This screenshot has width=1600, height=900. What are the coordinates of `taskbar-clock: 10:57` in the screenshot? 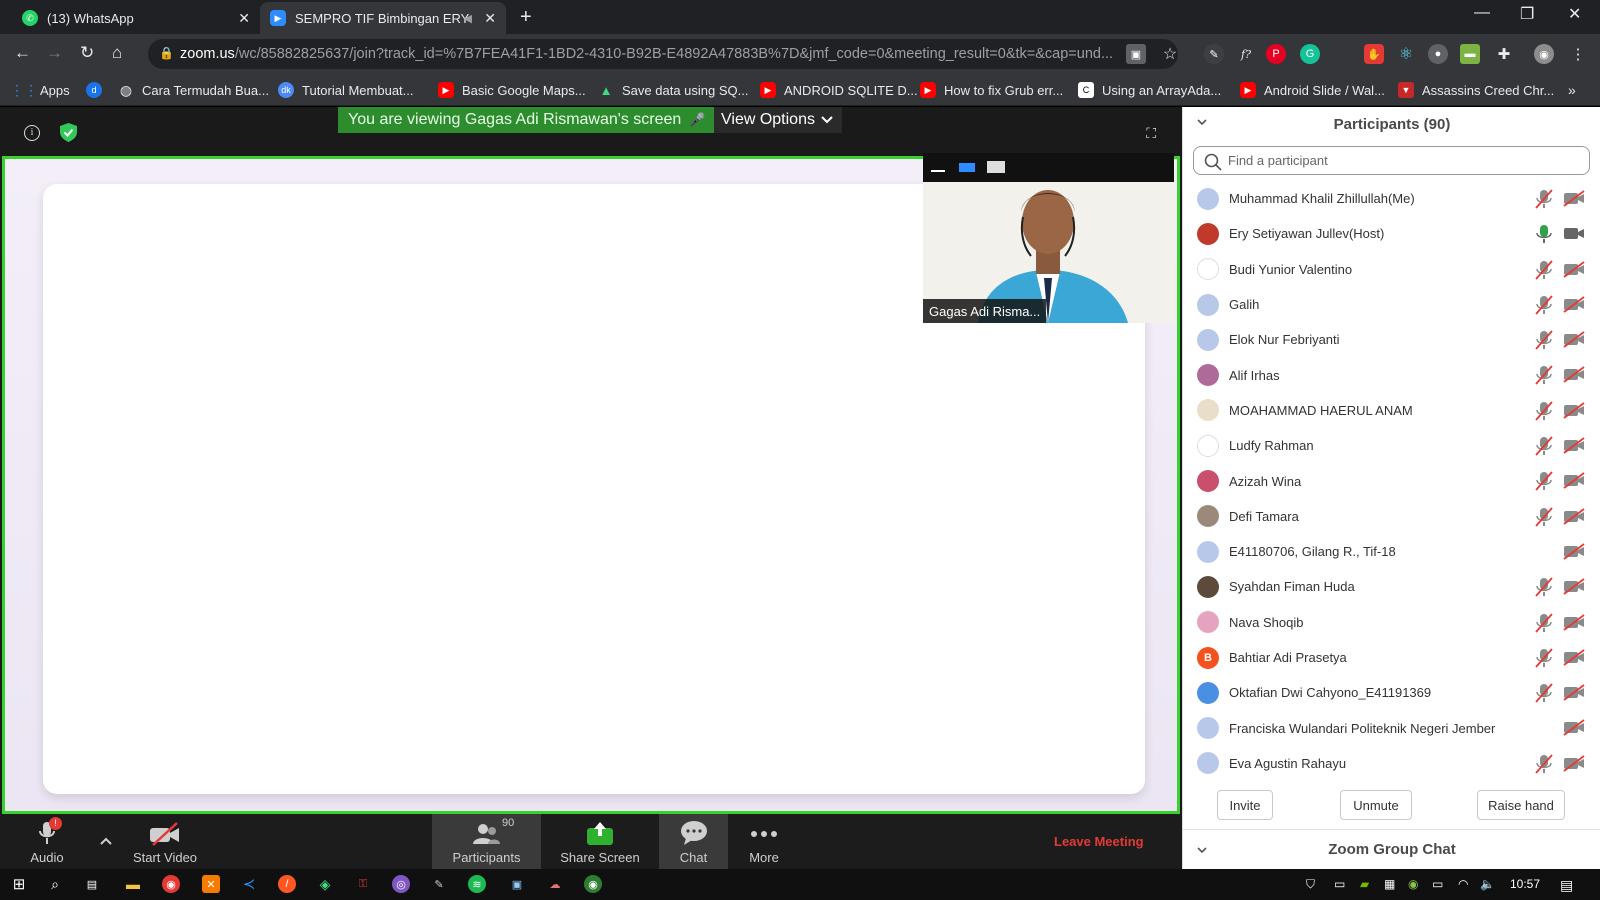 It's located at (1525, 884).